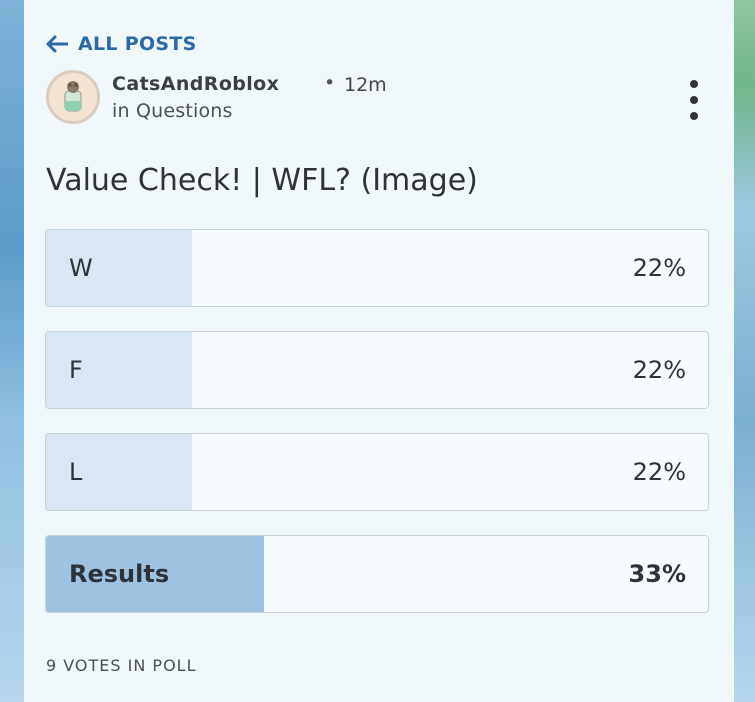  I want to click on all-posts-link: ALL POSTS, so click(121, 44).